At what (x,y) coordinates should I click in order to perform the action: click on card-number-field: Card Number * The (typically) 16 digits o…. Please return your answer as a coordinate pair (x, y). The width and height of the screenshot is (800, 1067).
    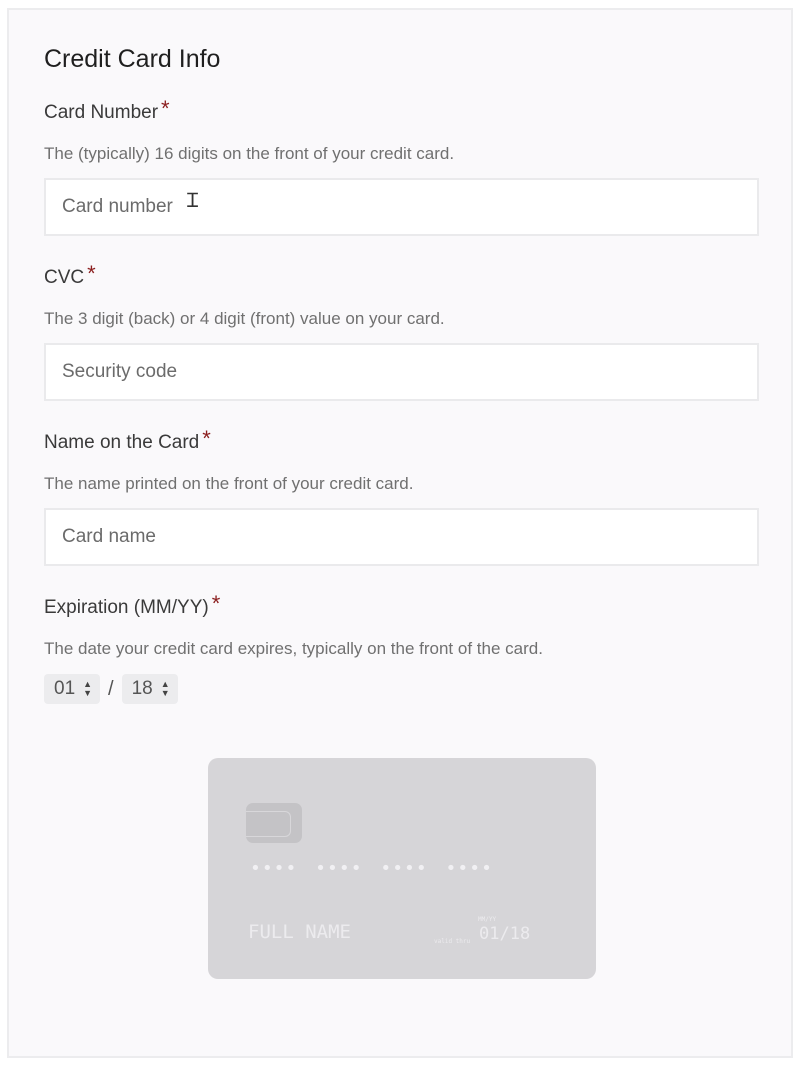
    Looking at the image, I should click on (401, 166).